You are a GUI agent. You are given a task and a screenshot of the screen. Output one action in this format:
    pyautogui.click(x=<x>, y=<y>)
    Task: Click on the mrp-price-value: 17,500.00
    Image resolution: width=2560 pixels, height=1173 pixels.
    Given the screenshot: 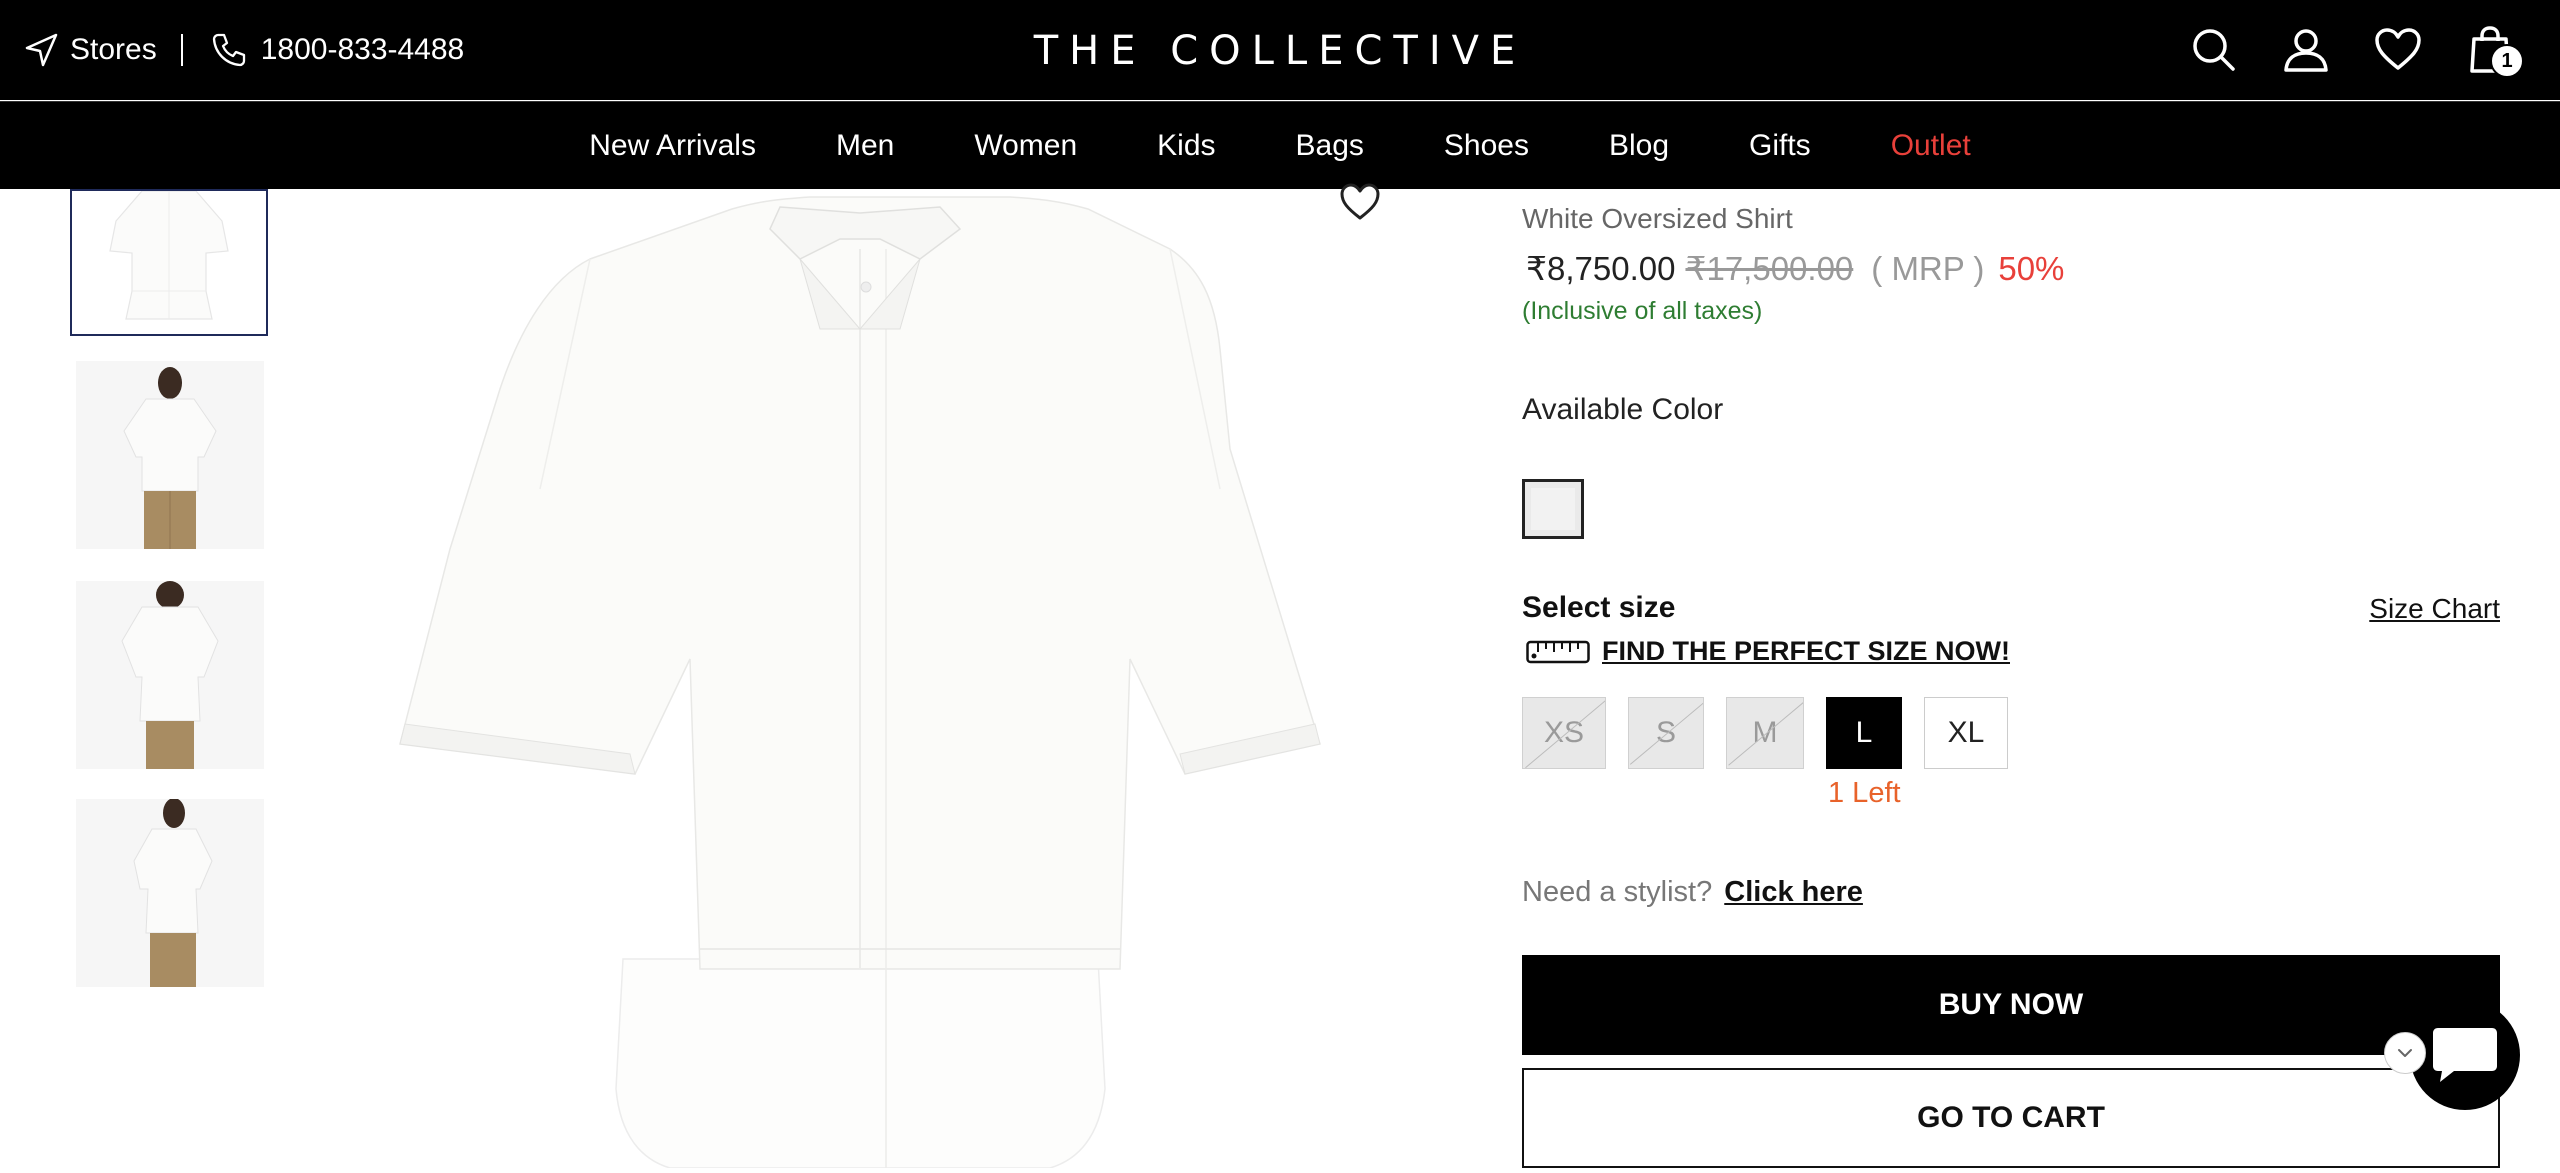 What is the action you would take?
    pyautogui.click(x=1780, y=268)
    